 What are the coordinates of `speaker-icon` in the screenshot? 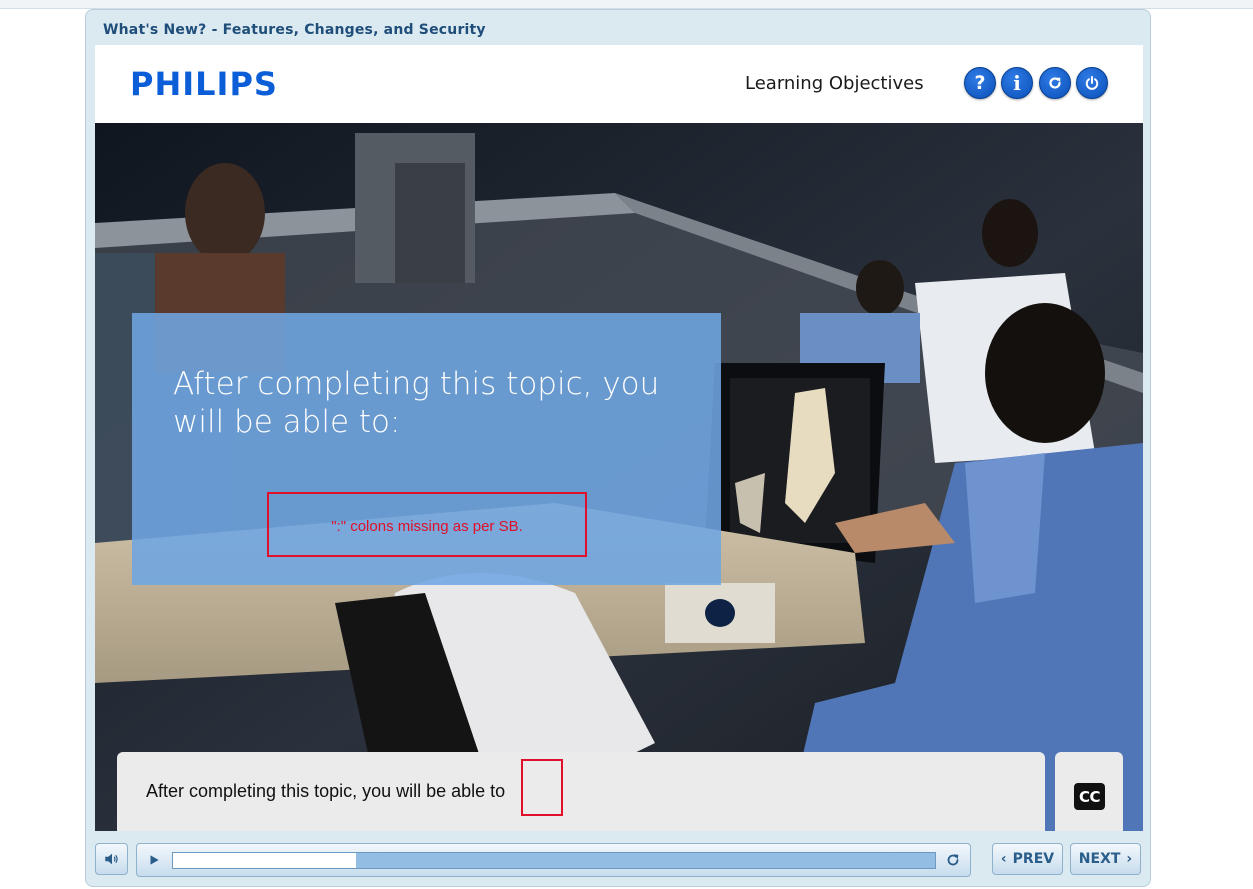 It's located at (111, 859).